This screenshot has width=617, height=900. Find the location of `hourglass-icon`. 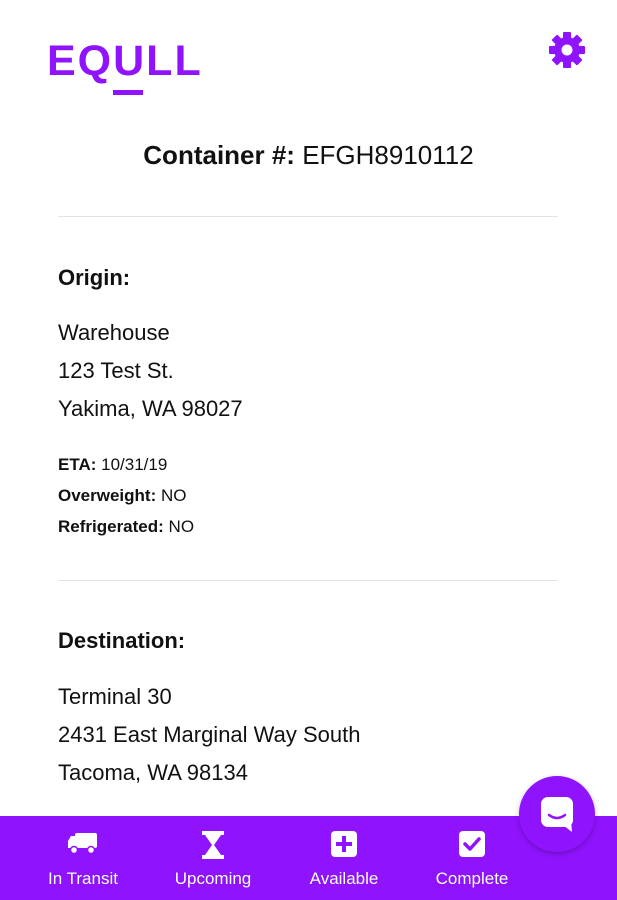

hourglass-icon is located at coordinates (213, 845).